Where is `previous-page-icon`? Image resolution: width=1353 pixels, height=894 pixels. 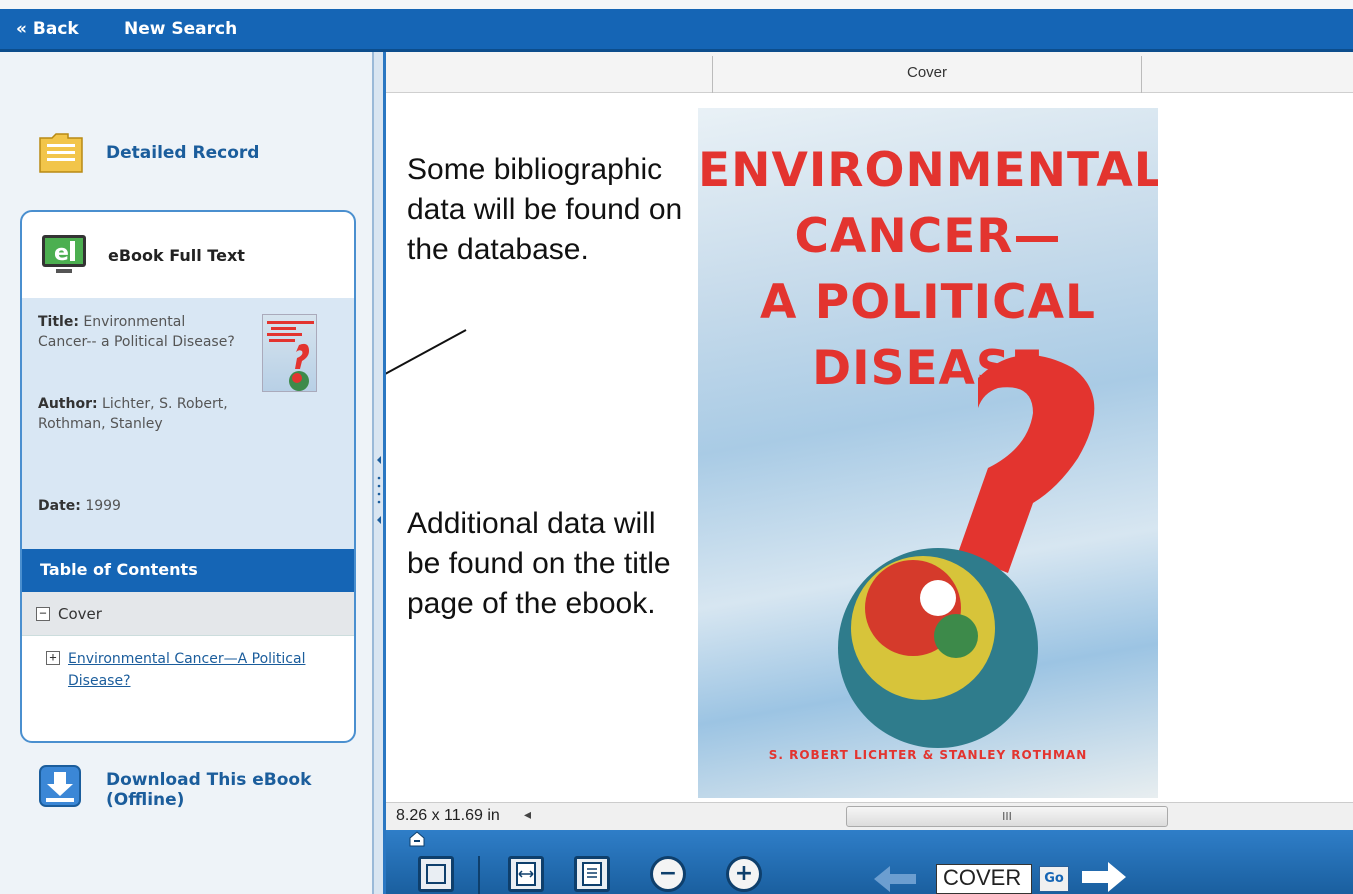
previous-page-icon is located at coordinates (895, 879).